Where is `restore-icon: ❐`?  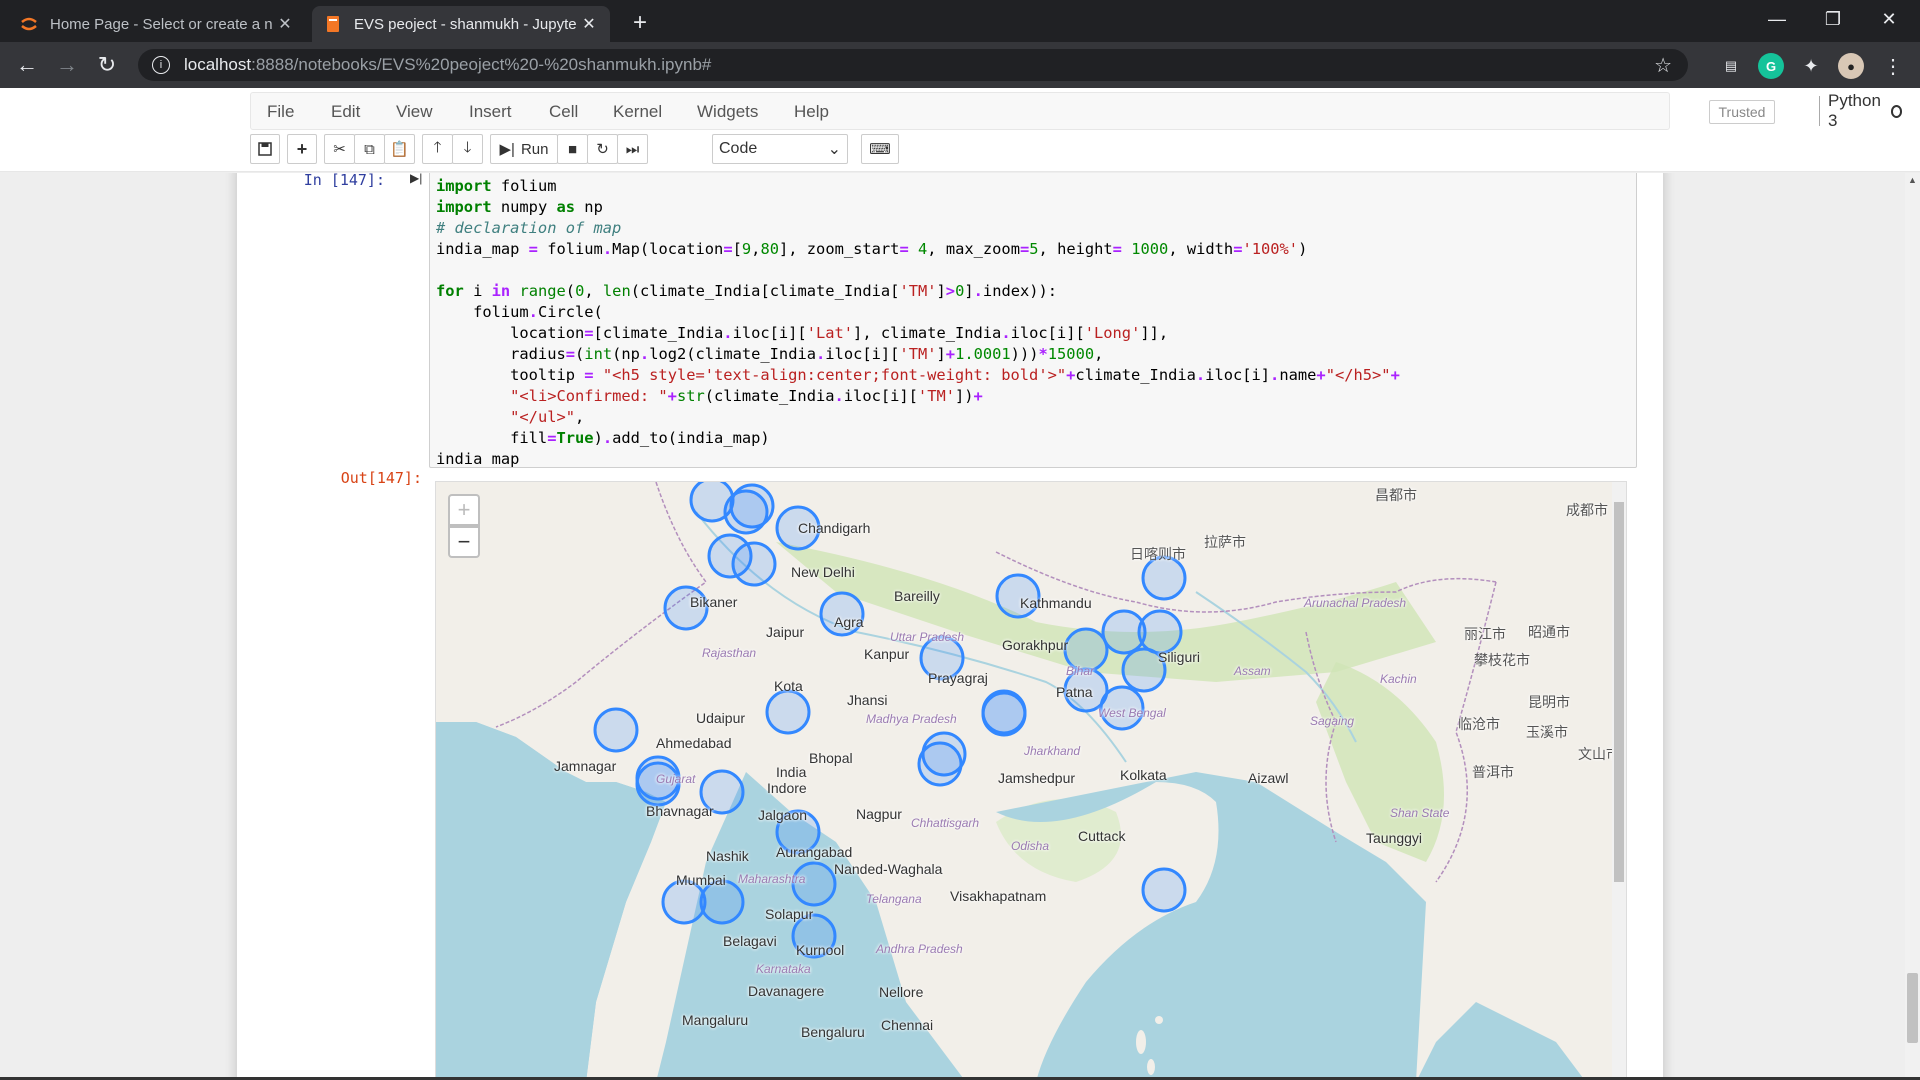
restore-icon: ❐ is located at coordinates (1833, 19).